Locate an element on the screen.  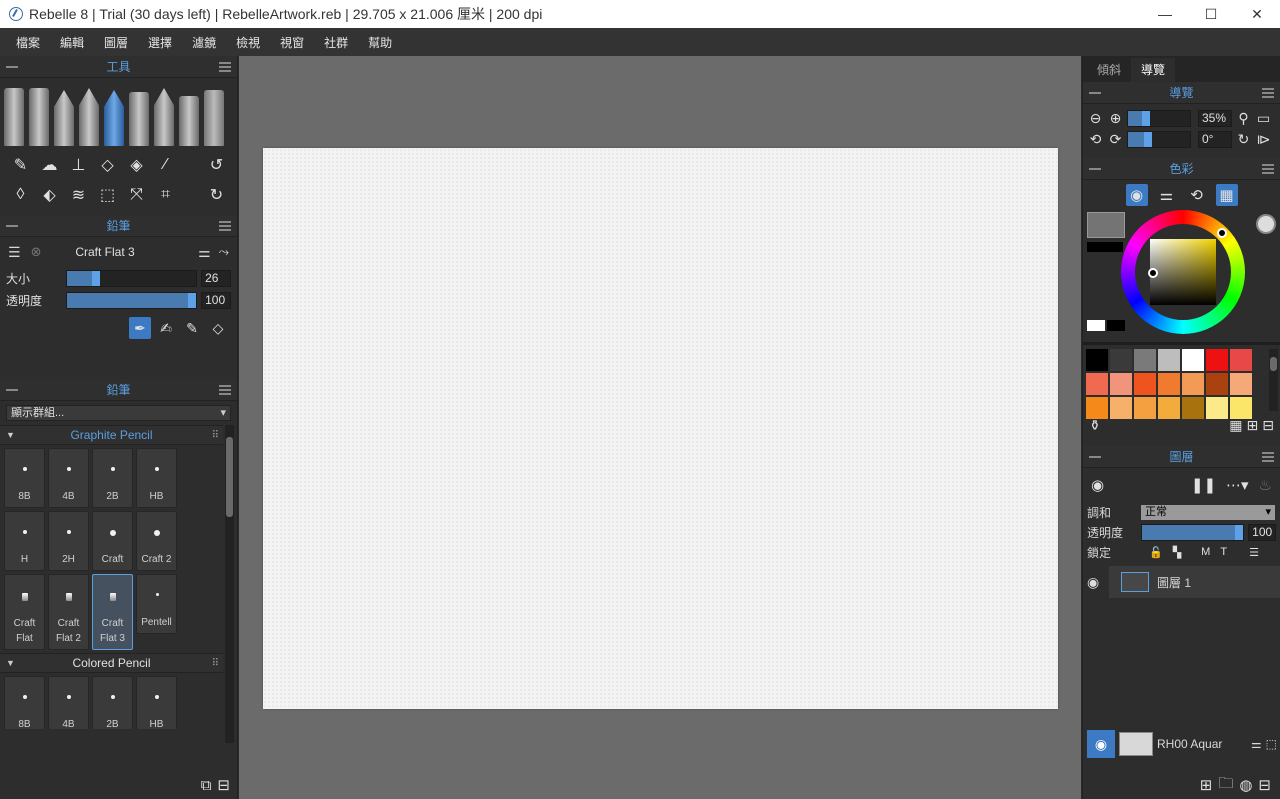
opacity-slider is located at coordinates (131, 300).